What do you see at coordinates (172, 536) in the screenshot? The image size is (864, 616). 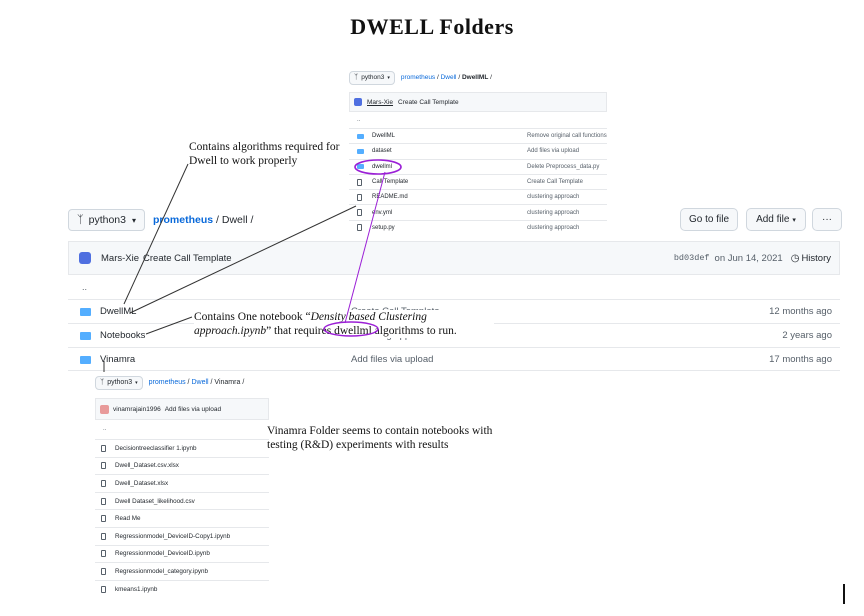 I see `item-name: Regressionmodel_DeviceID-Copy1.ipynb` at bounding box center [172, 536].